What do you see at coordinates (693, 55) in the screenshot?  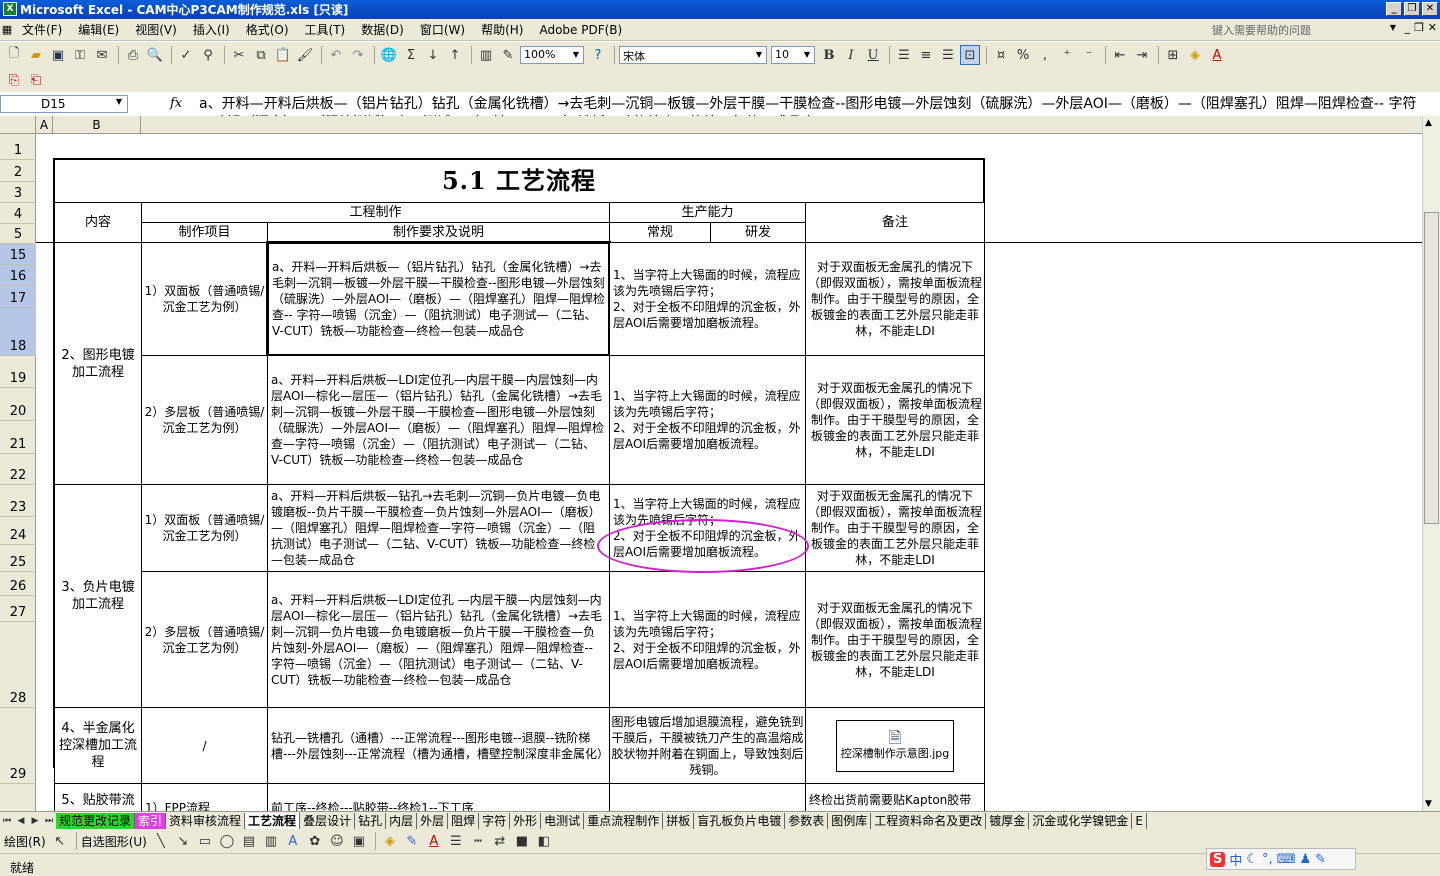 I see `font-combo: 宋体 ▼` at bounding box center [693, 55].